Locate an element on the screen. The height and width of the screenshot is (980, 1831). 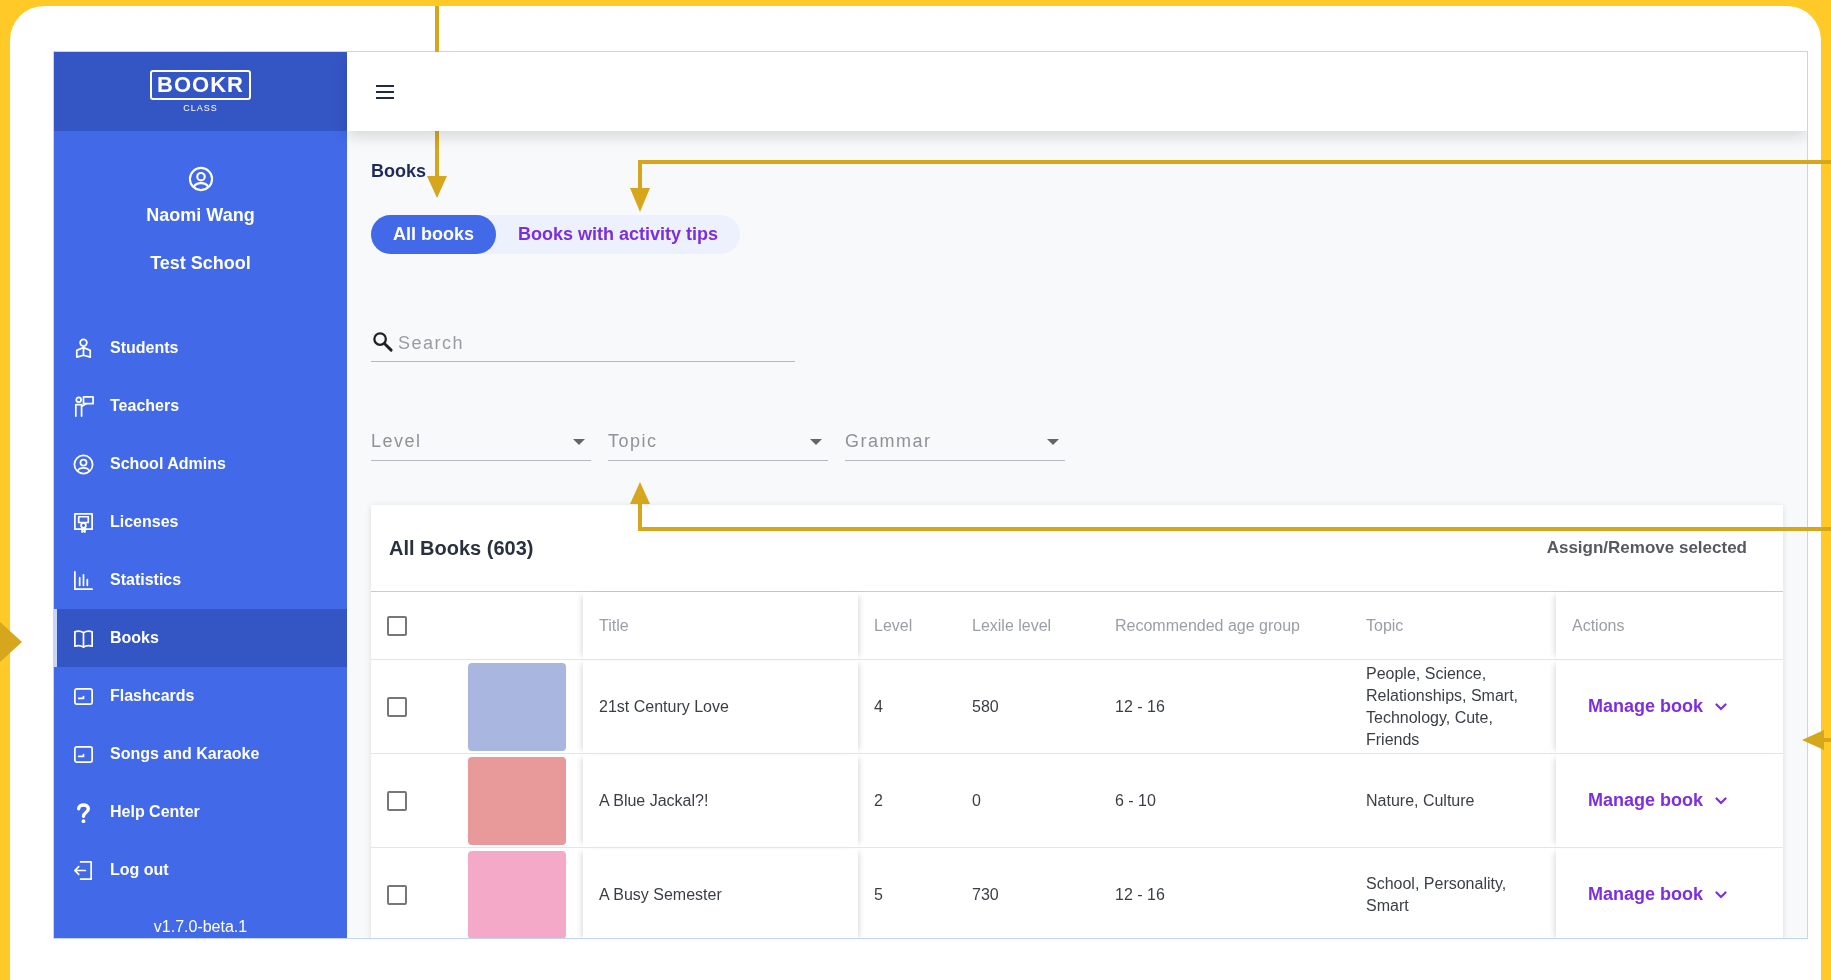
teacher-icon is located at coordinates (83, 406).